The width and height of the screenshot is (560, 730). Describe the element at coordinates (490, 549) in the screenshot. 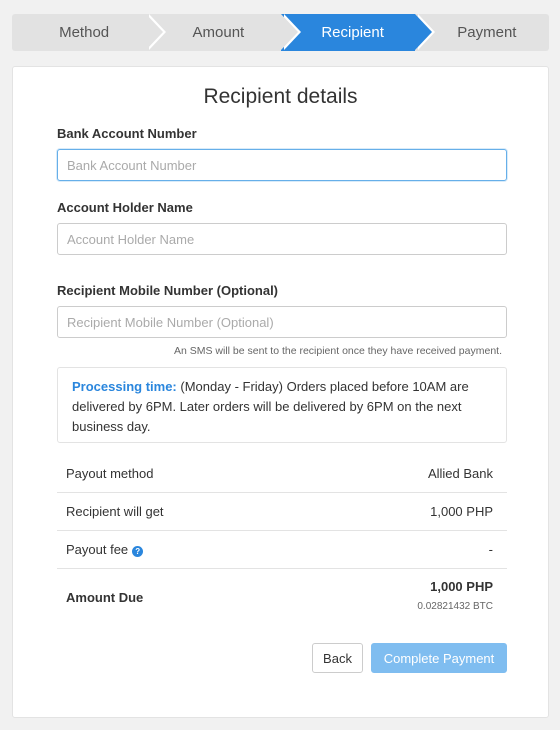

I see `payout-fee-value: -` at that location.